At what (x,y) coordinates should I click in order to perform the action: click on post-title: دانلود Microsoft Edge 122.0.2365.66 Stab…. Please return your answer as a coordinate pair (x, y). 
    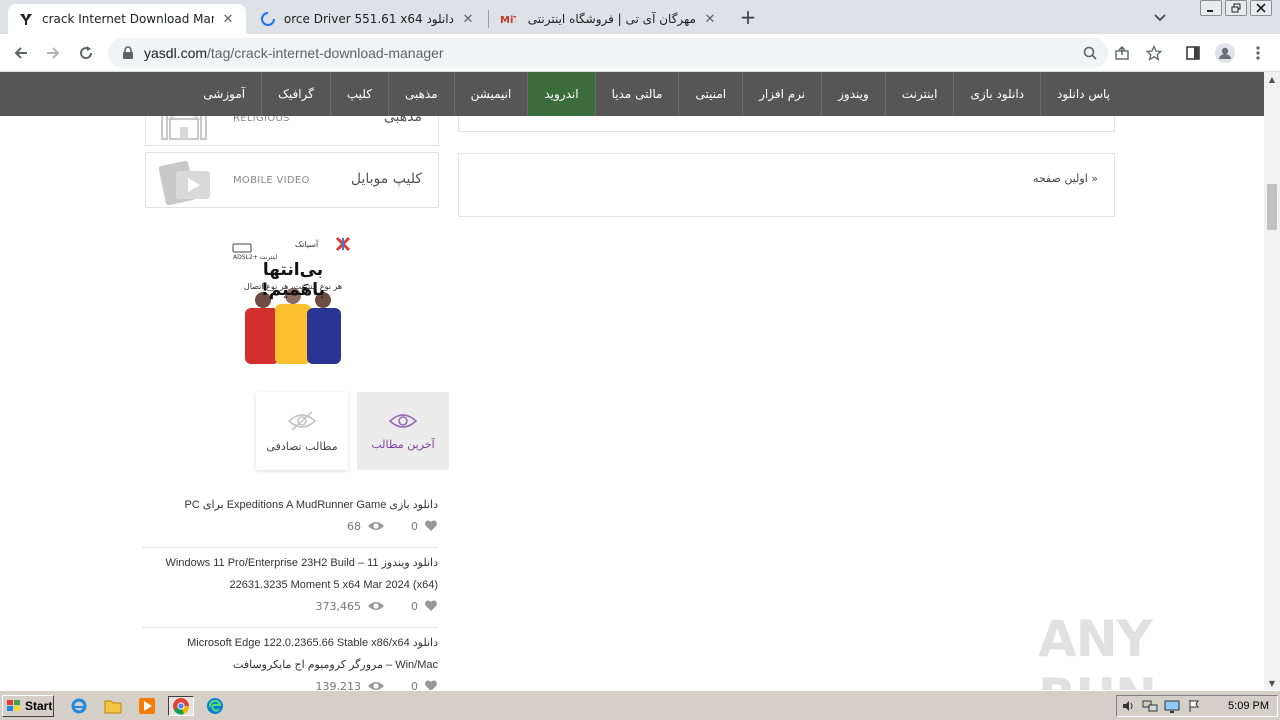
    Looking at the image, I should click on (290, 654).